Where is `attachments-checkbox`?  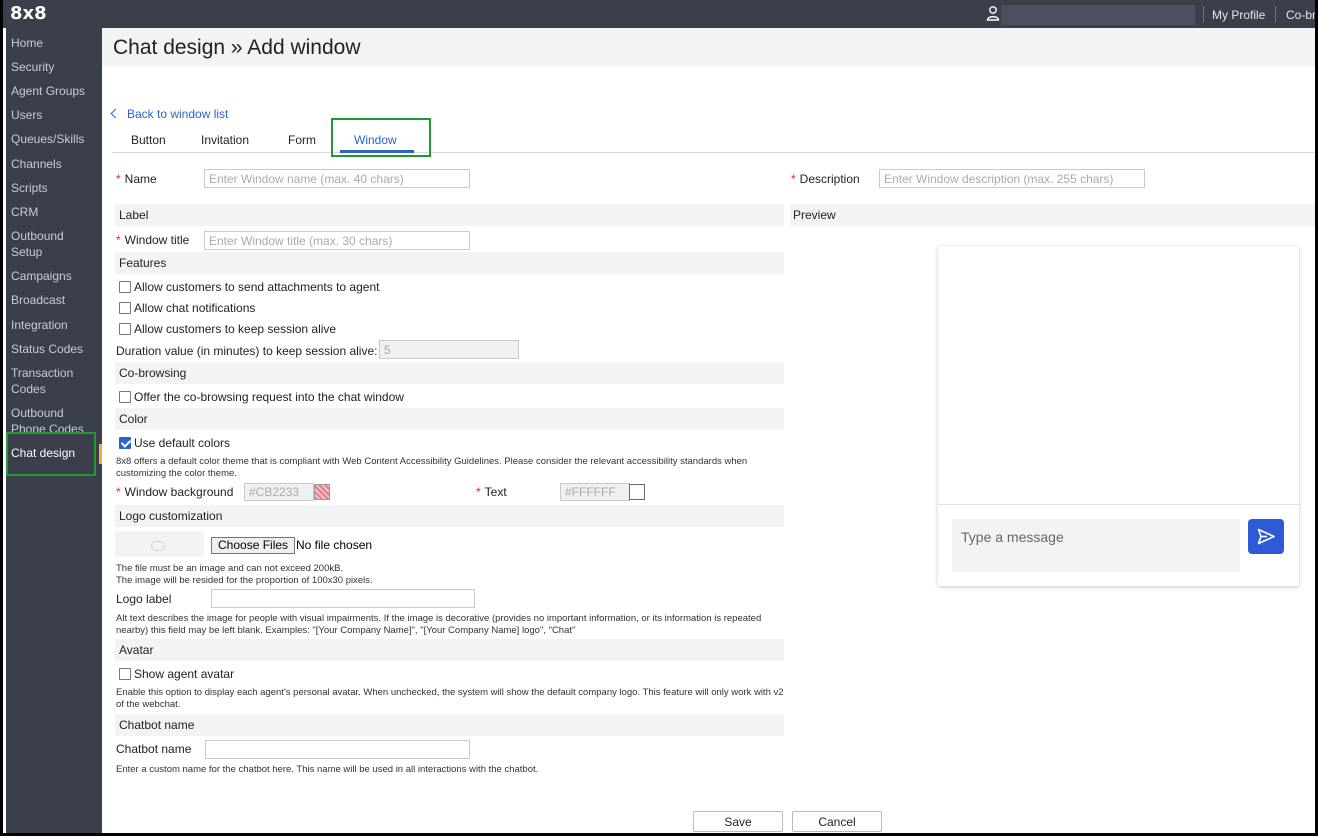
attachments-checkbox is located at coordinates (125, 287).